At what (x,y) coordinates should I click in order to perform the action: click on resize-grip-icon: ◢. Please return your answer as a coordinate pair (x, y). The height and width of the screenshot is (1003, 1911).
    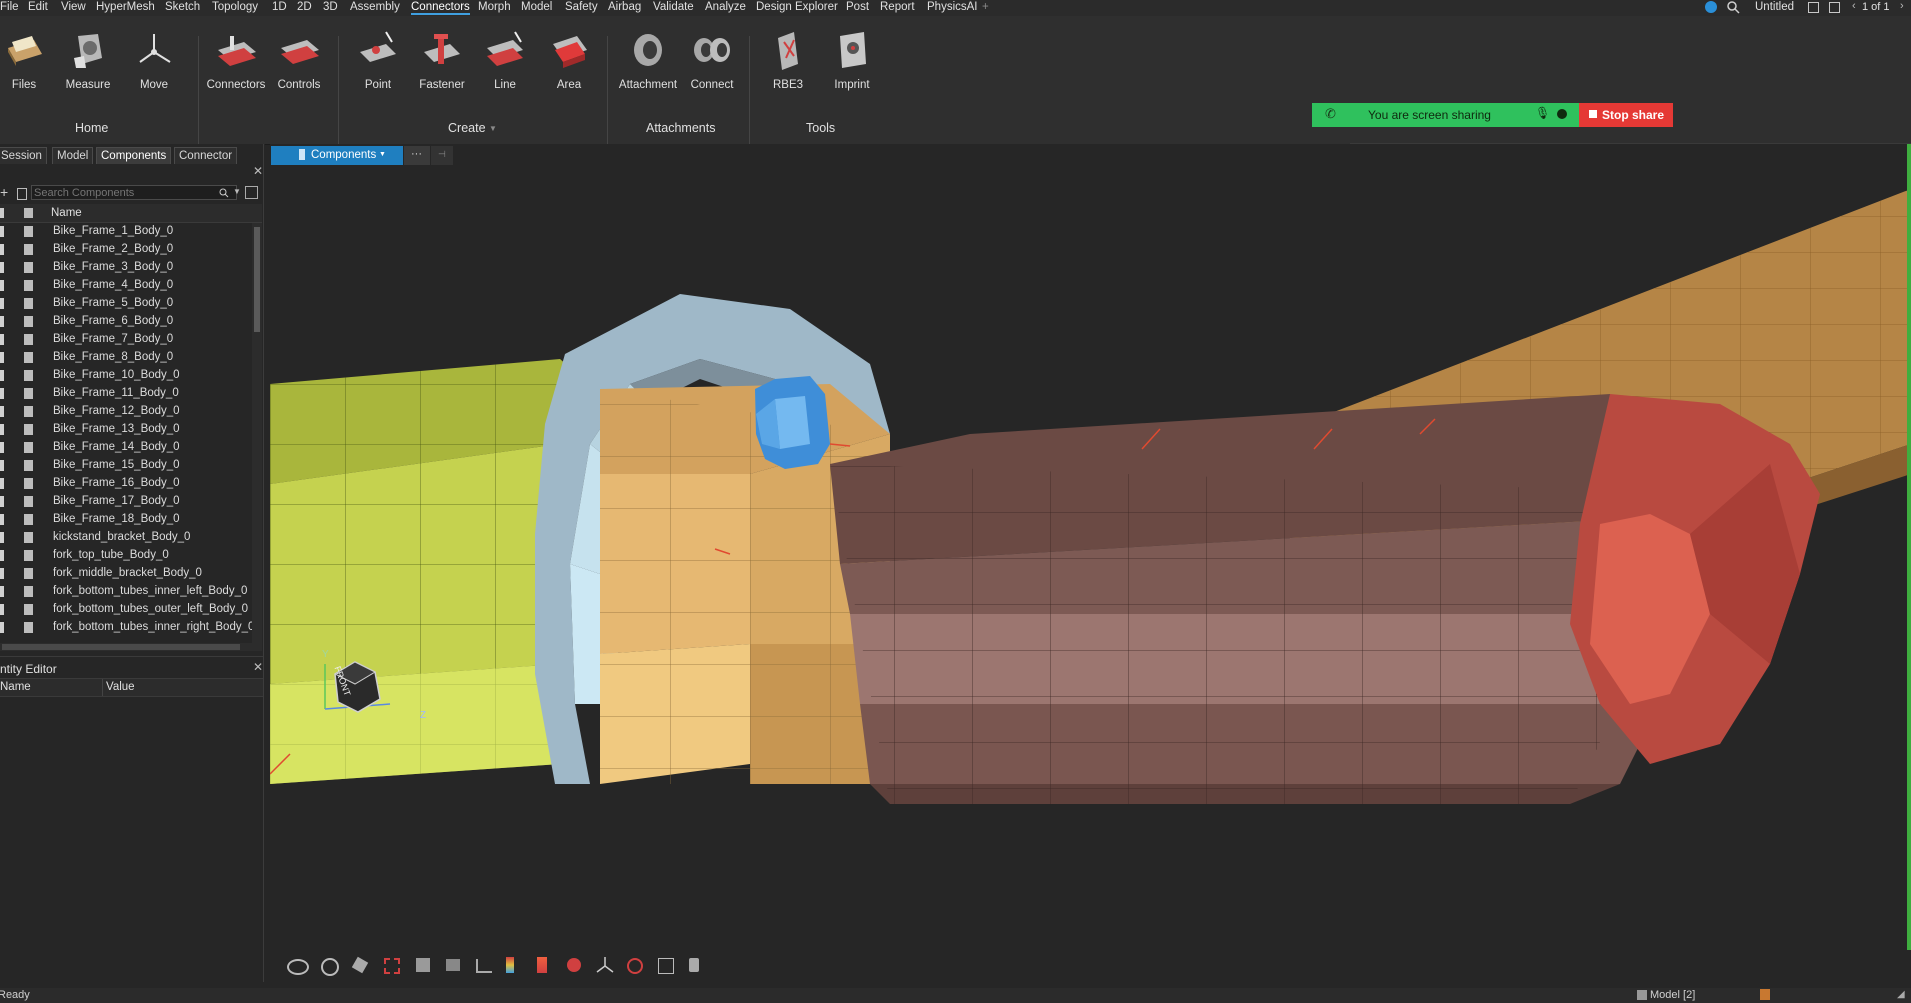
    Looking at the image, I should click on (1901, 994).